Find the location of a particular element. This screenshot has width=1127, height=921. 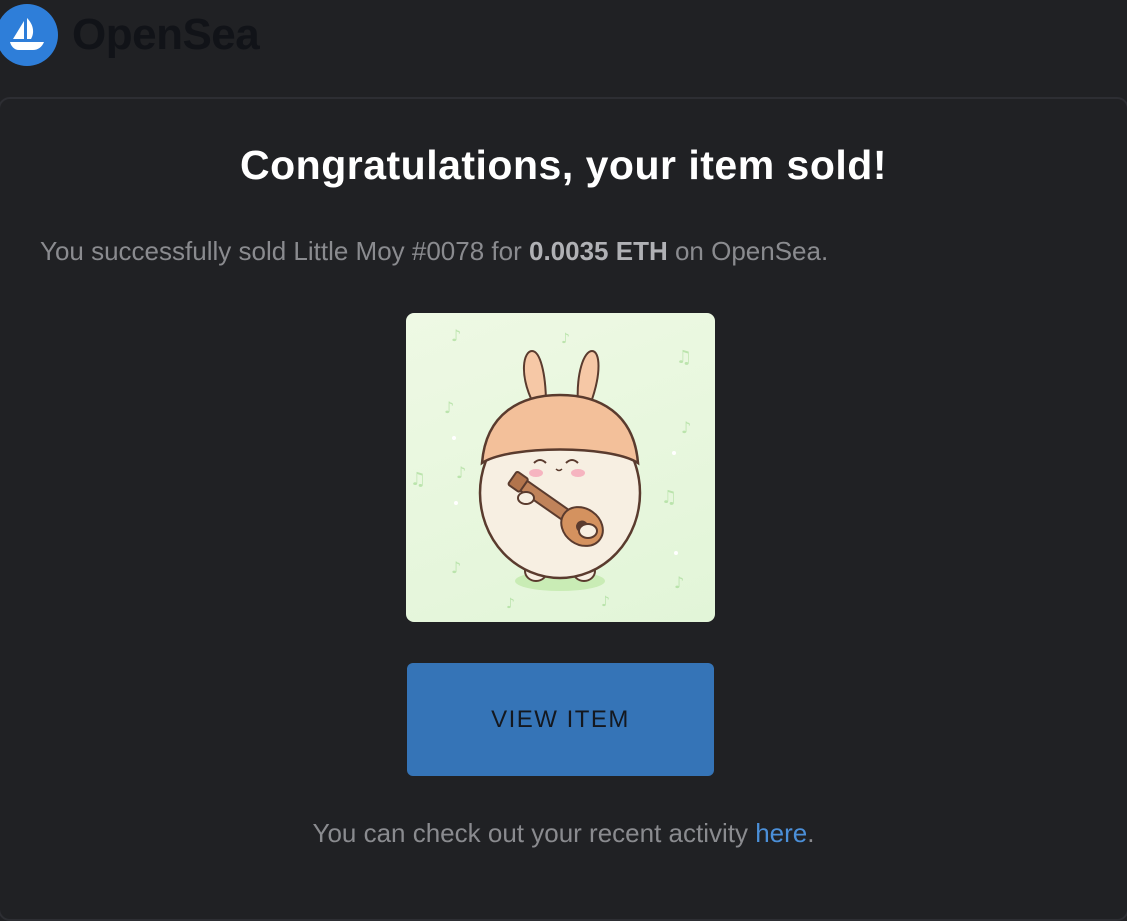

recent-activity-prefix: You can check out your recent activity is located at coordinates (534, 833).